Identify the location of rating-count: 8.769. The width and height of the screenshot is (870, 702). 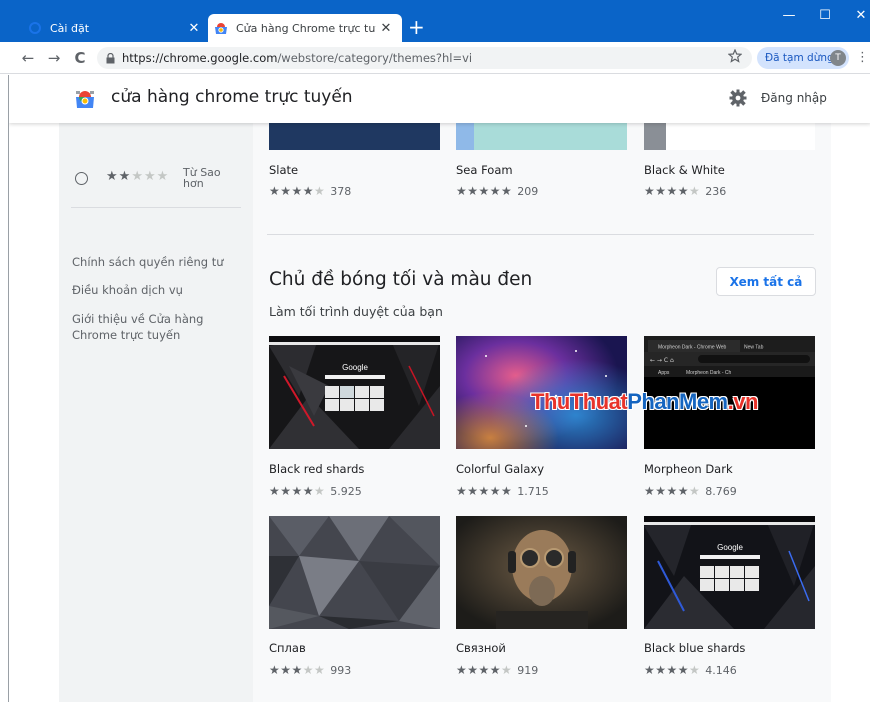
(721, 491).